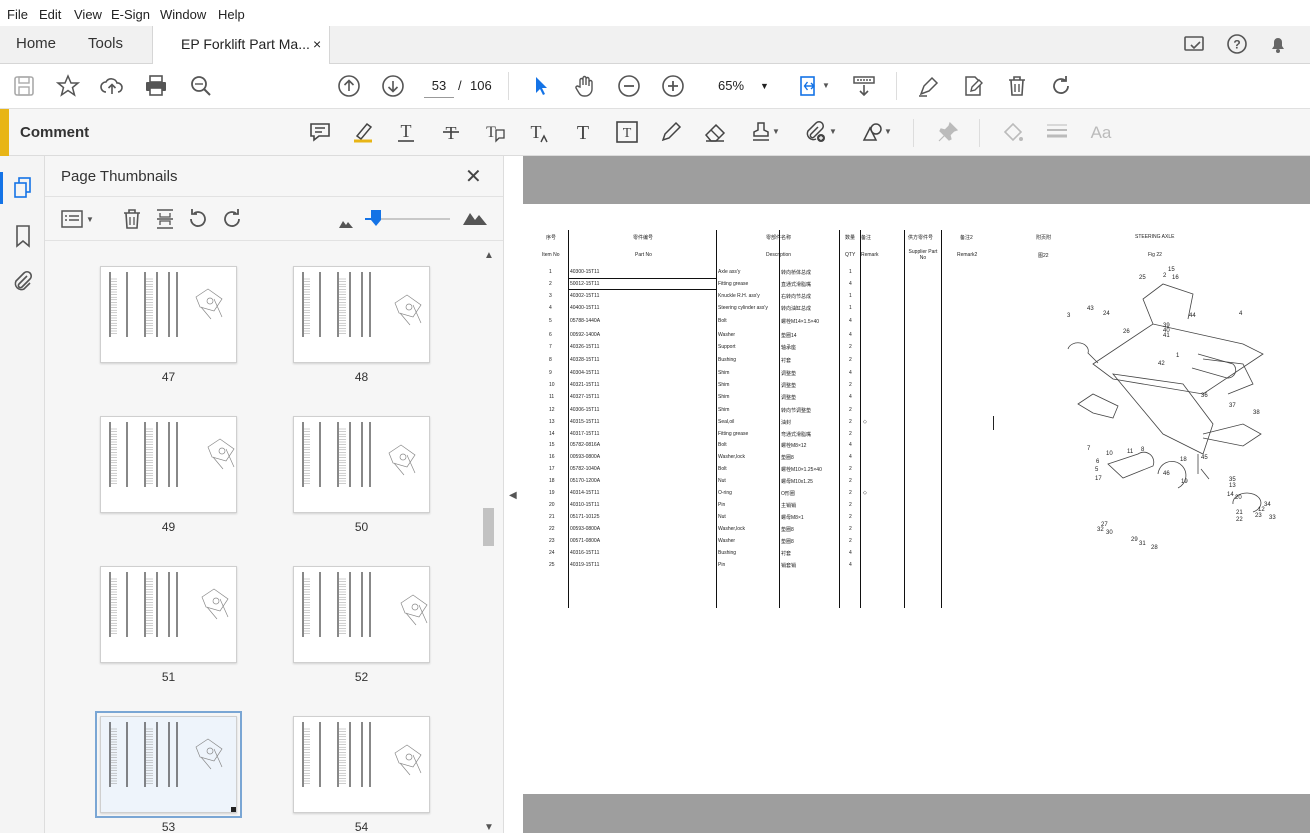 This screenshot has width=1310, height=834. What do you see at coordinates (541, 86) in the screenshot?
I see `select-cursor-icon` at bounding box center [541, 86].